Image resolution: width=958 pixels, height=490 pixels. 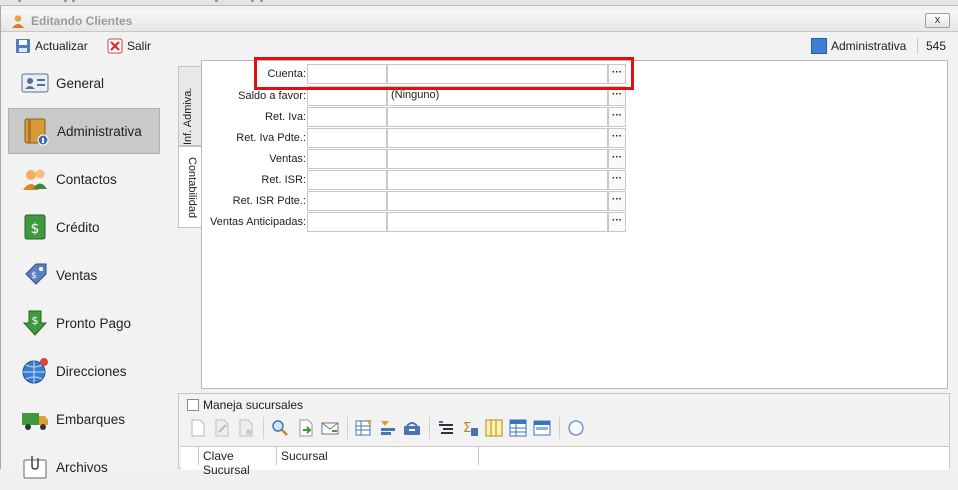 What do you see at coordinates (518, 428) in the screenshot?
I see `table-icon` at bounding box center [518, 428].